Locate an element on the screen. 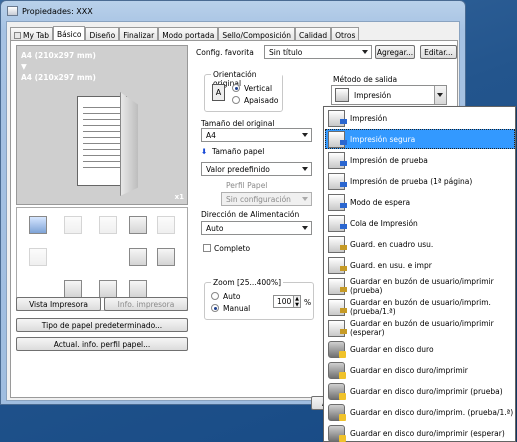  user-box-save-icon is located at coordinates (337, 244).